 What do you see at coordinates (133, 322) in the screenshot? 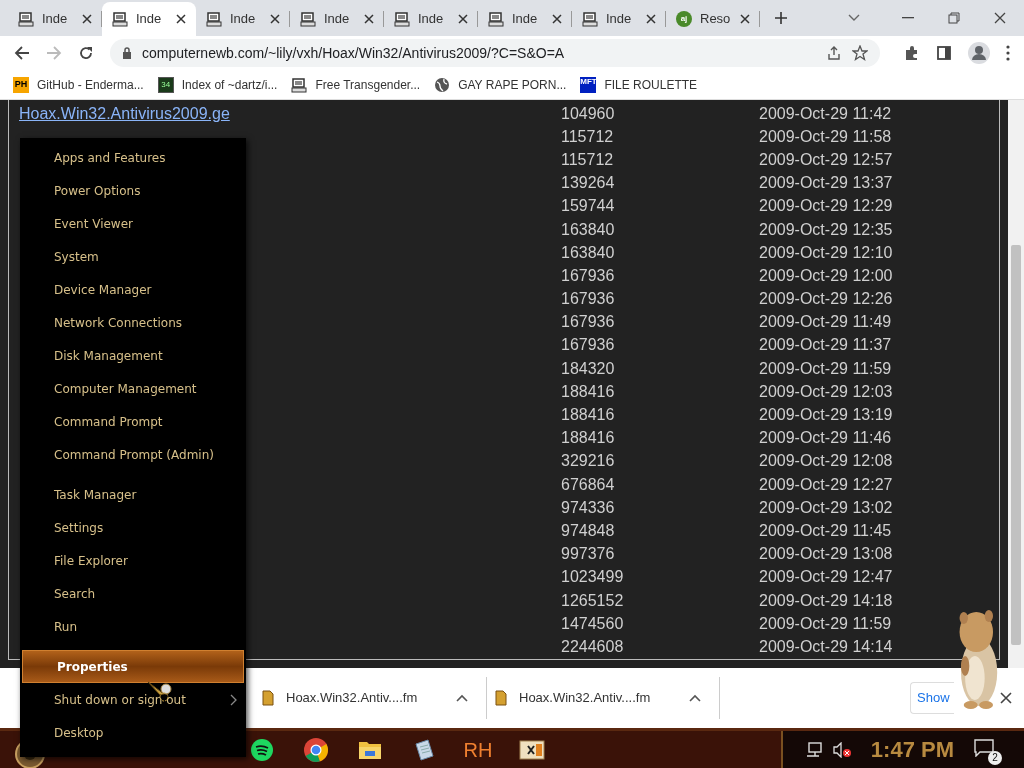
I see `menu-item: Network Connections` at bounding box center [133, 322].